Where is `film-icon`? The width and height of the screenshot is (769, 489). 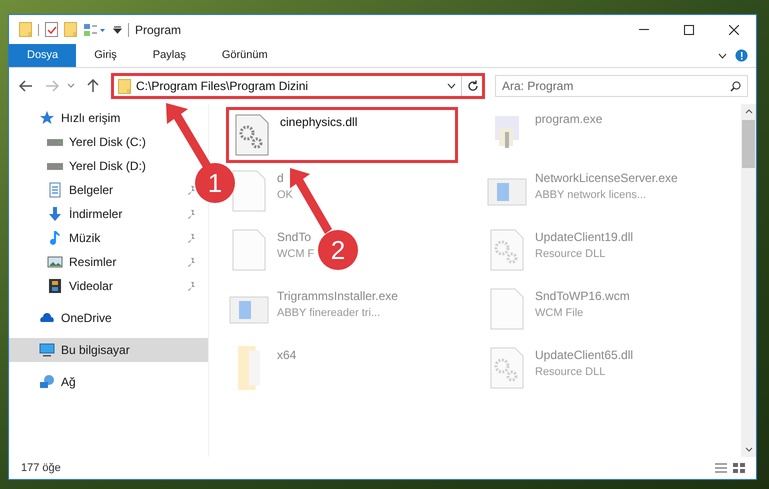
film-icon is located at coordinates (55, 286).